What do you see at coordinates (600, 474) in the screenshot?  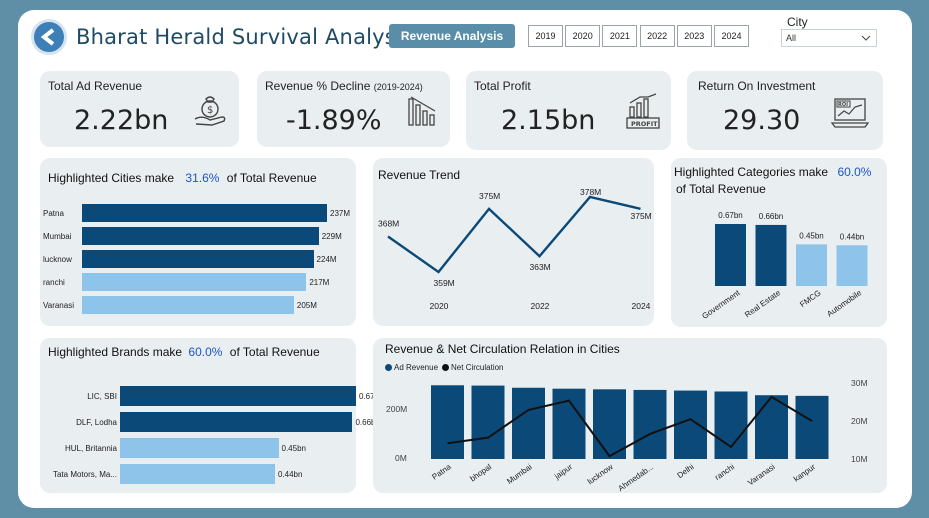 I see `x-tick-label: lucknow` at bounding box center [600, 474].